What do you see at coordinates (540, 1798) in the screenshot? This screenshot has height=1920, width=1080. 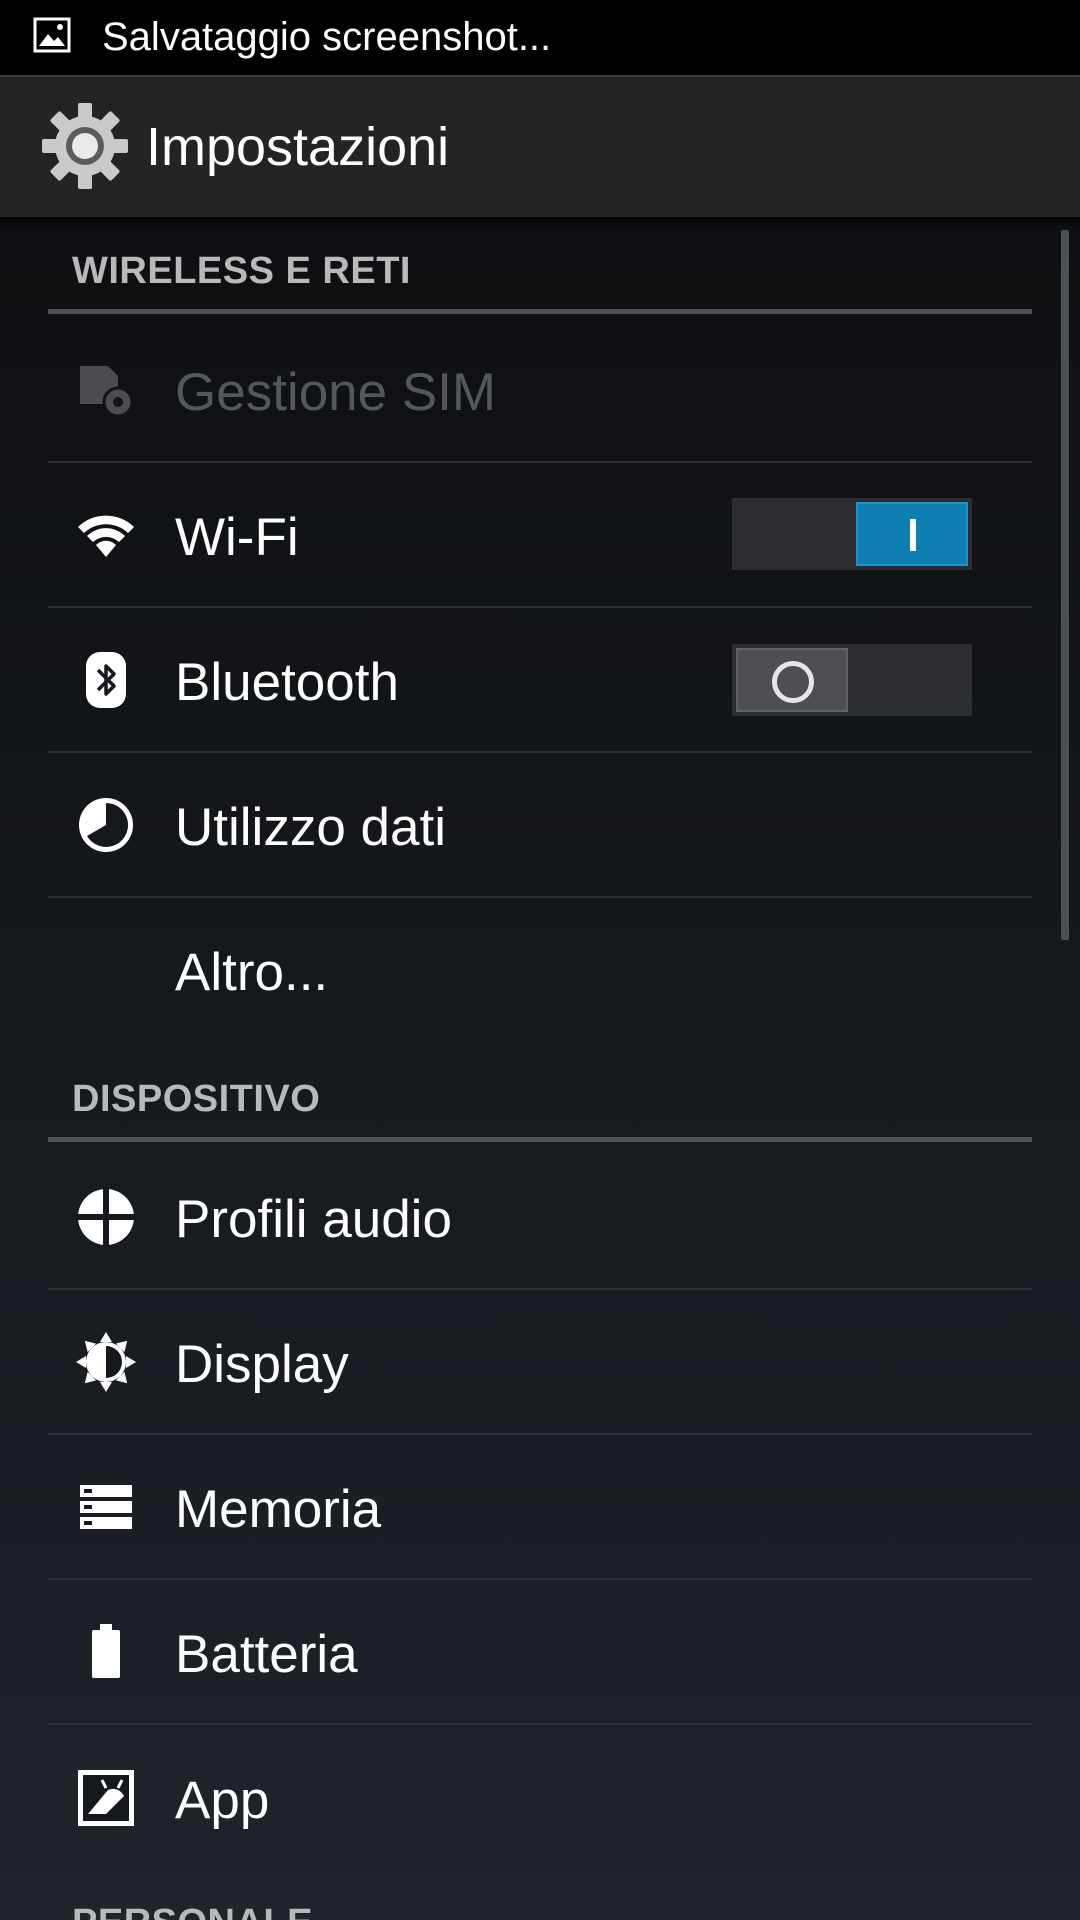 I see `settings-item-apps: App` at bounding box center [540, 1798].